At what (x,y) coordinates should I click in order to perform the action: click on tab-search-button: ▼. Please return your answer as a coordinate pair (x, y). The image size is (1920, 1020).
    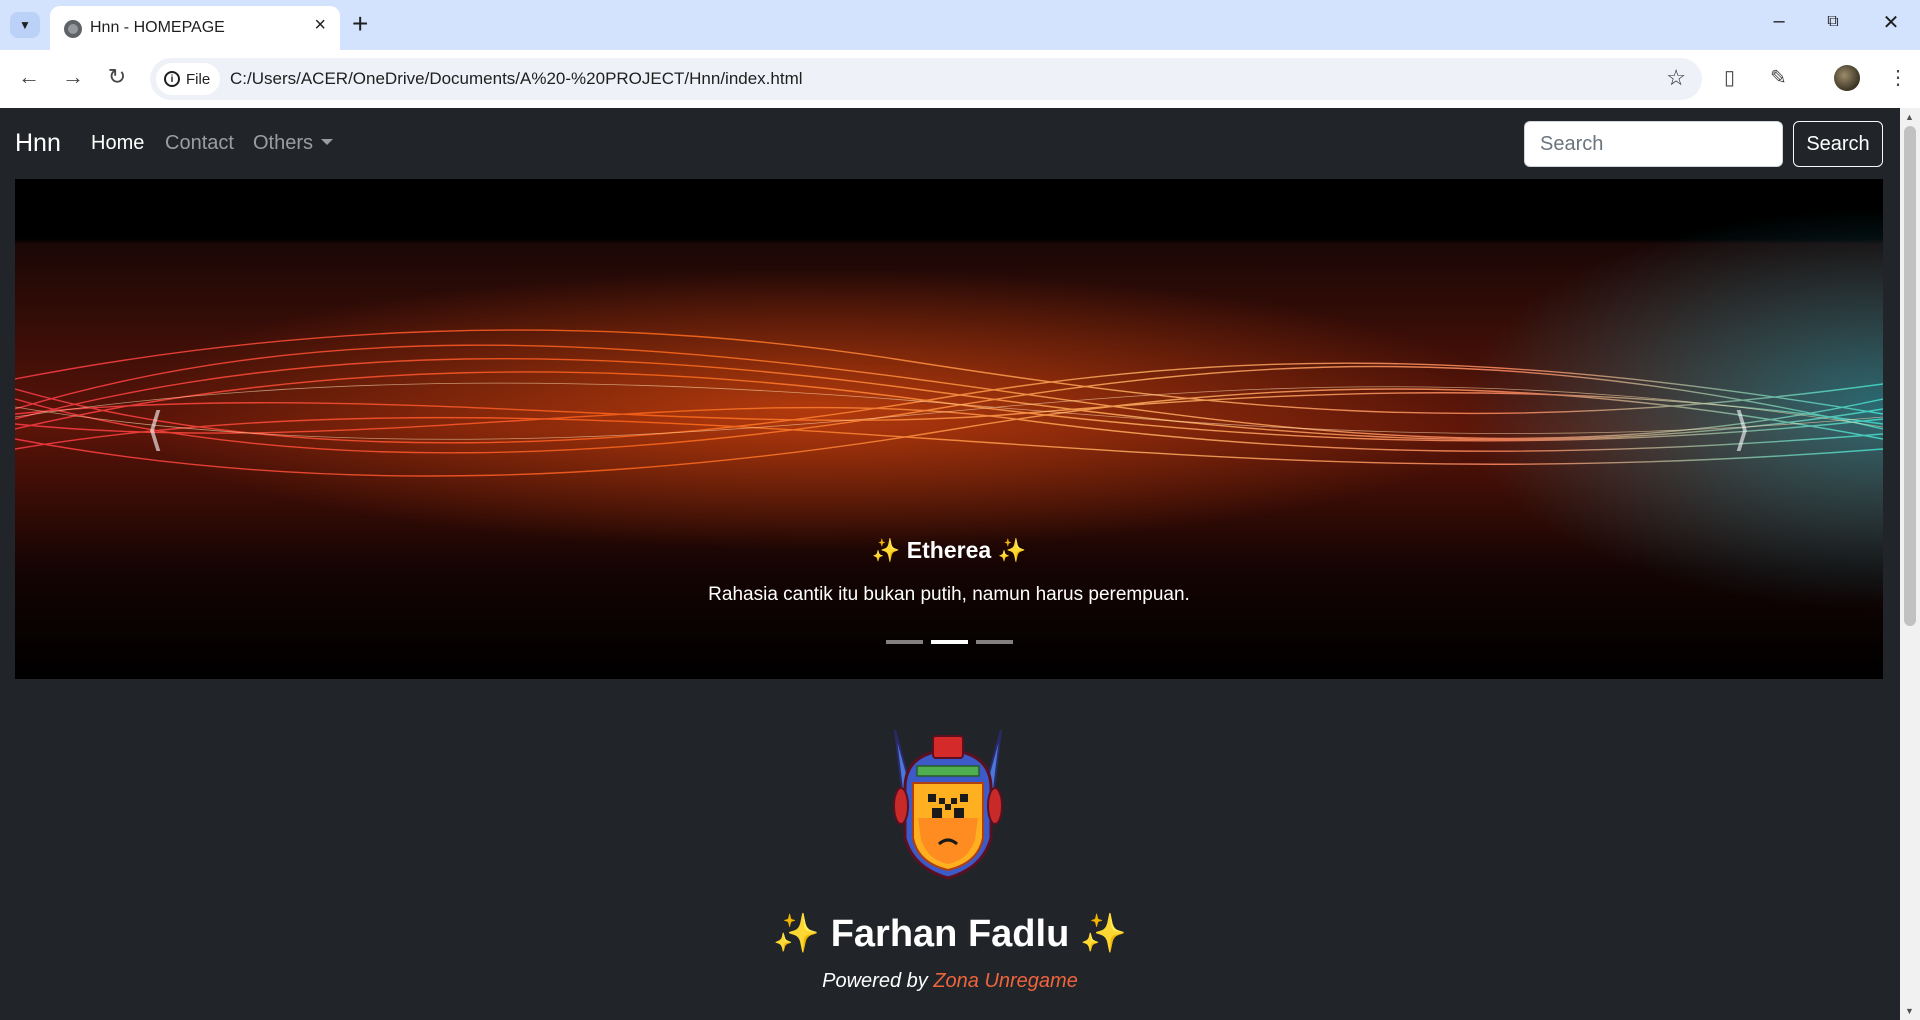
    Looking at the image, I should click on (25, 25).